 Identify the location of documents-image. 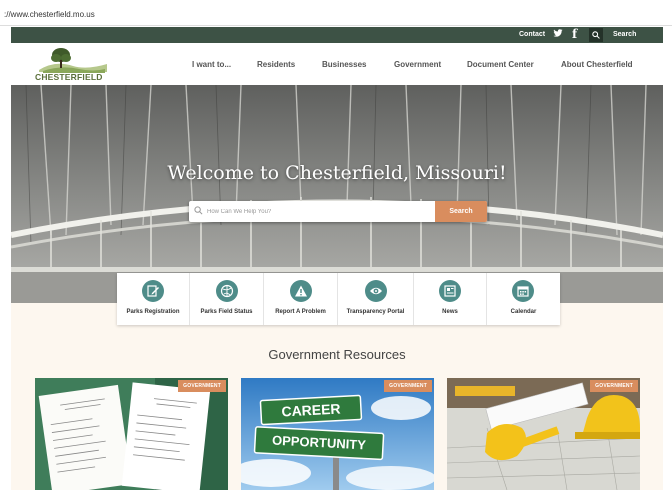
(131, 434).